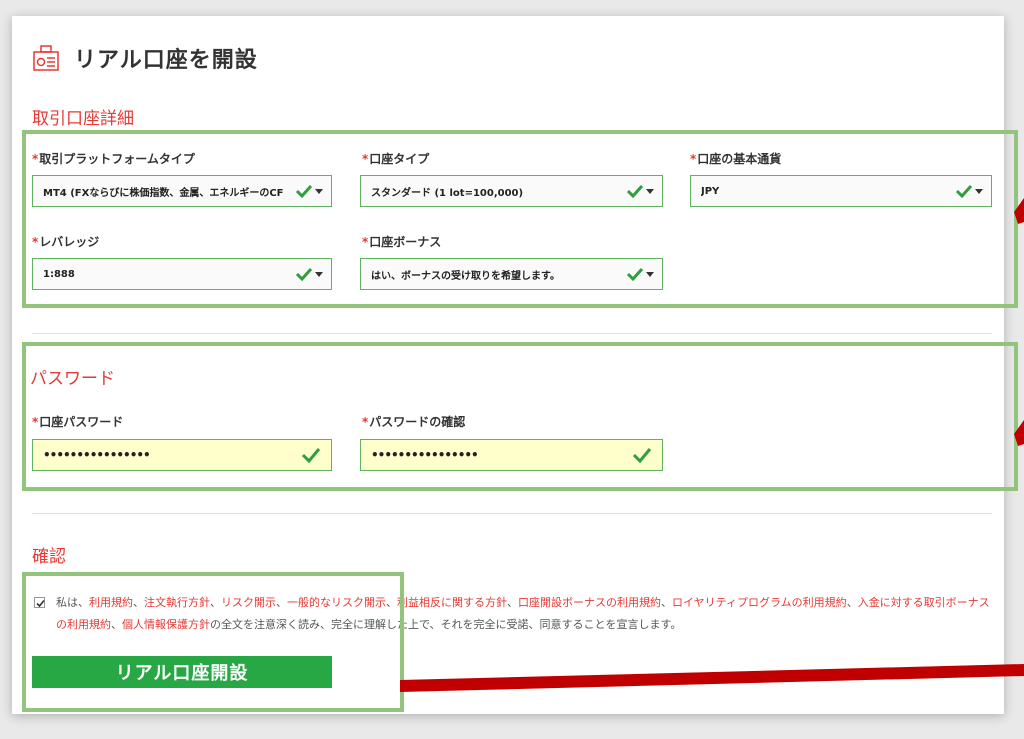  Describe the element at coordinates (49, 557) in the screenshot. I see `section-title-confirmation: 確認` at that location.